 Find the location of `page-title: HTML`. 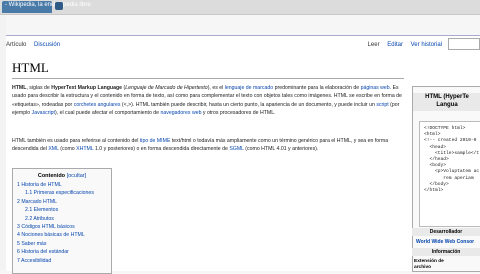

page-title: HTML is located at coordinates (30, 67).